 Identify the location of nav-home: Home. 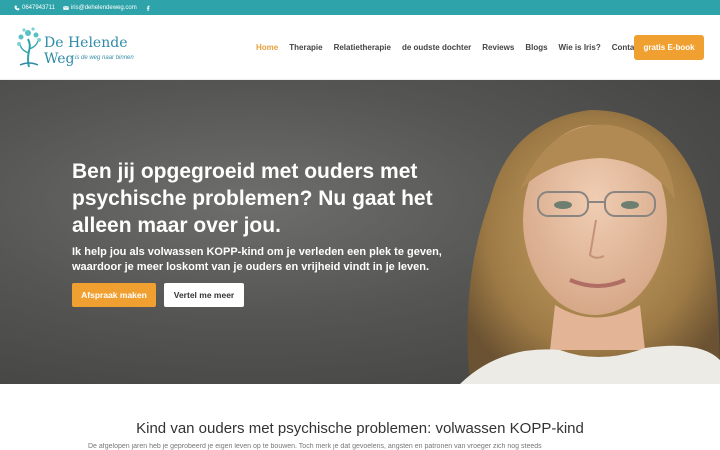
(267, 47).